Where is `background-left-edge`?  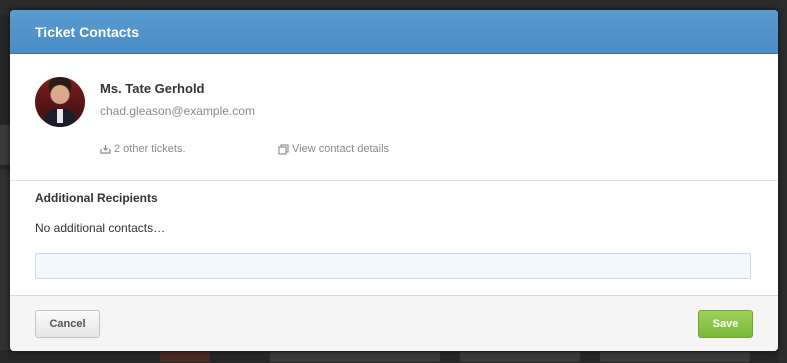 background-left-edge is located at coordinates (5, 145).